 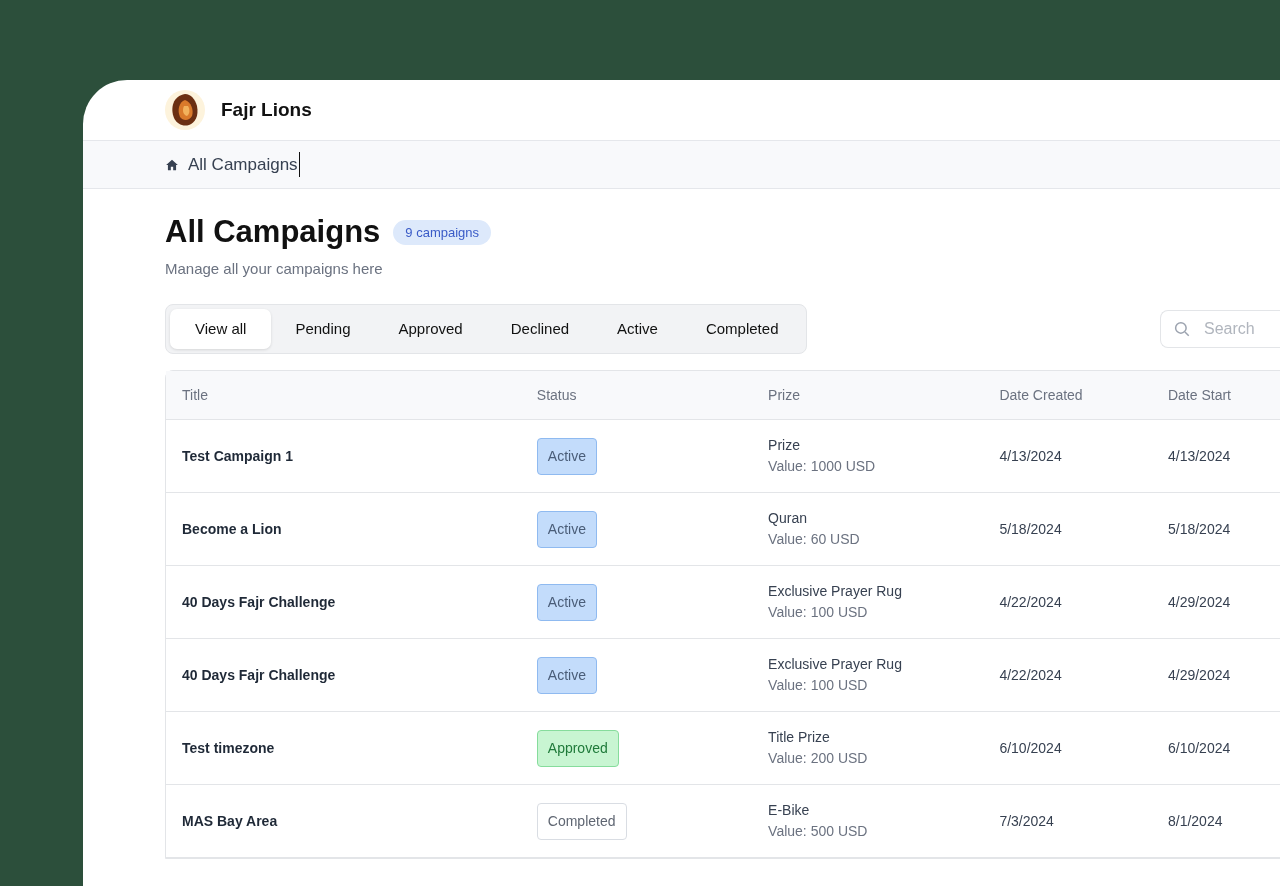 What do you see at coordinates (1199, 395) in the screenshot?
I see `column-header: Date Start` at bounding box center [1199, 395].